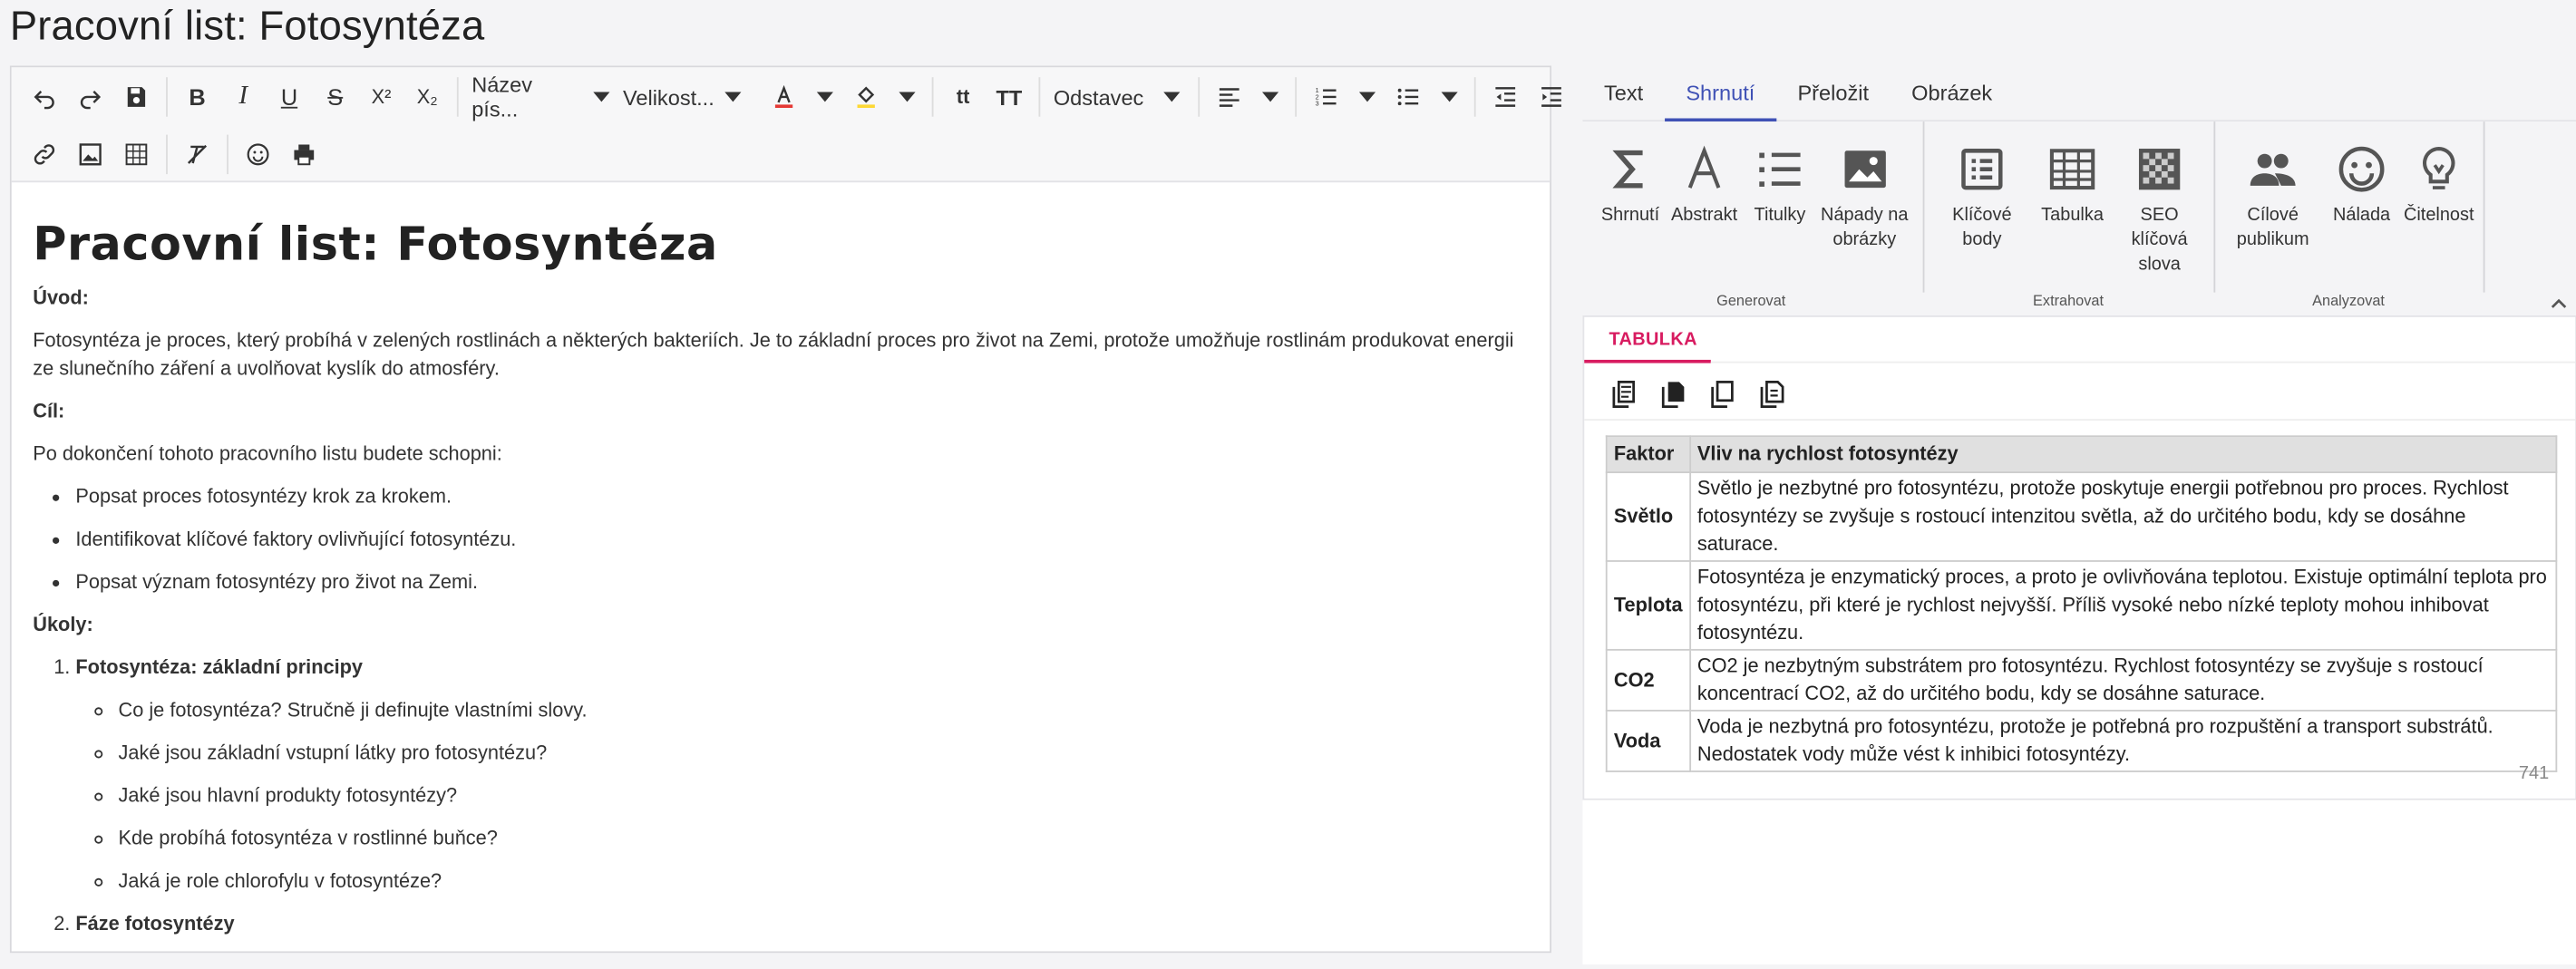  I want to click on redo-icon, so click(90, 97).